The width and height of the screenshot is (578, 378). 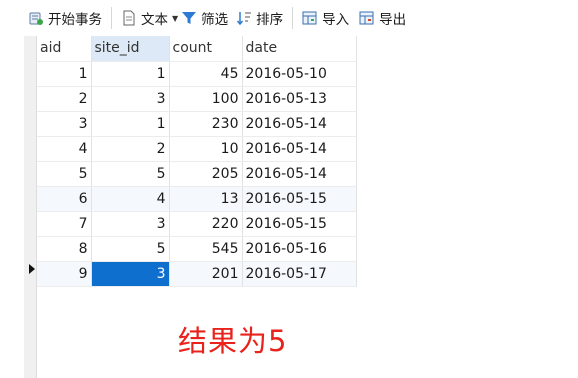 What do you see at coordinates (175, 18) in the screenshot?
I see `chevron-down-icon: ▼` at bounding box center [175, 18].